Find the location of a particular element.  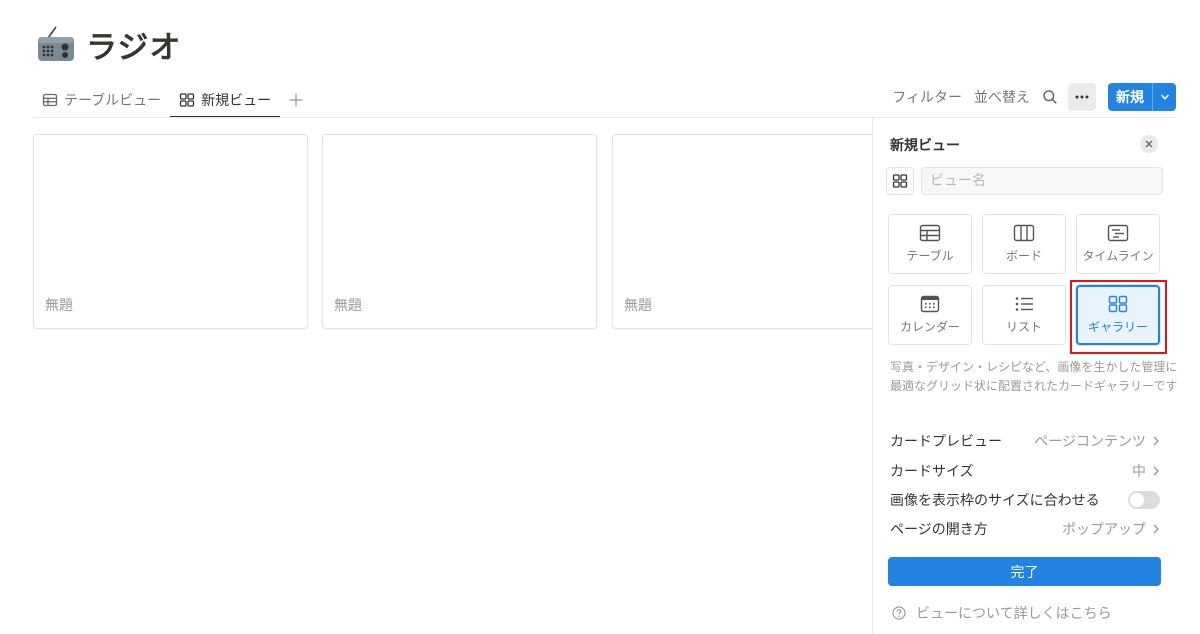

layout-label: カレンダー is located at coordinates (929, 327).